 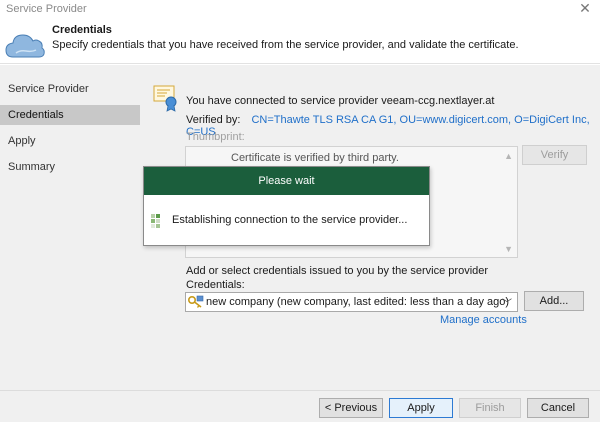 What do you see at coordinates (82, 30) in the screenshot?
I see `page-title: Credentials` at bounding box center [82, 30].